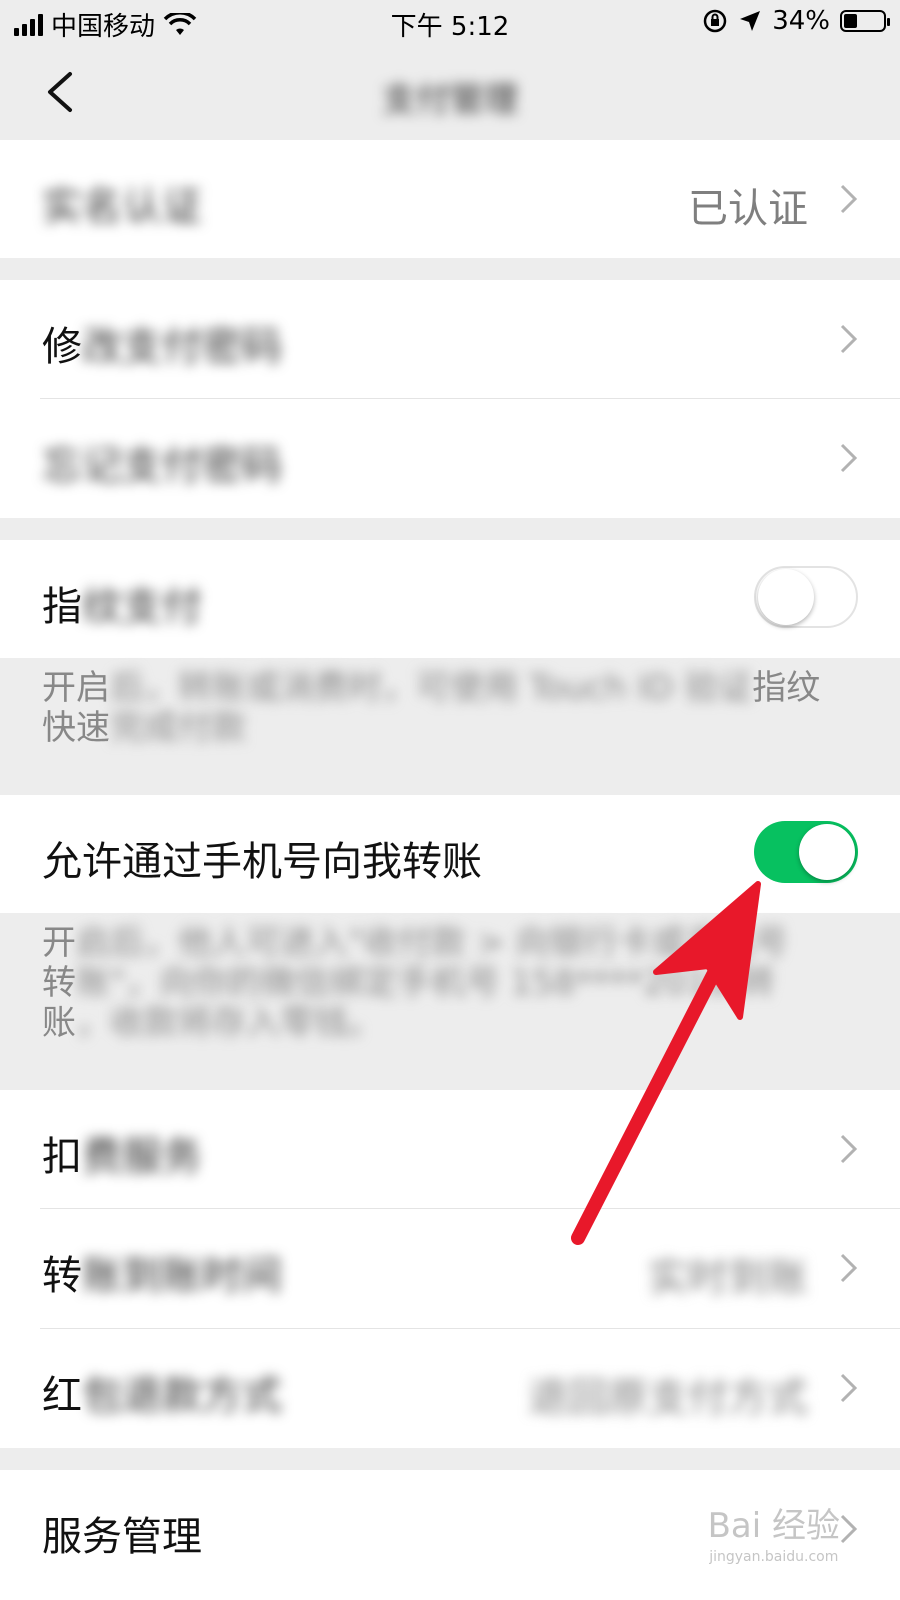 Image resolution: width=900 pixels, height=1600 pixels. I want to click on navigation-bar: 支付管理, so click(450, 92).